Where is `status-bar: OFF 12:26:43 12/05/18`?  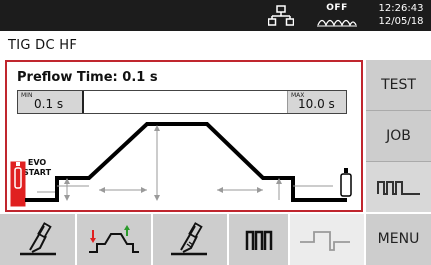 status-bar: OFF 12:26:43 12/05/18 is located at coordinates (215, 15).